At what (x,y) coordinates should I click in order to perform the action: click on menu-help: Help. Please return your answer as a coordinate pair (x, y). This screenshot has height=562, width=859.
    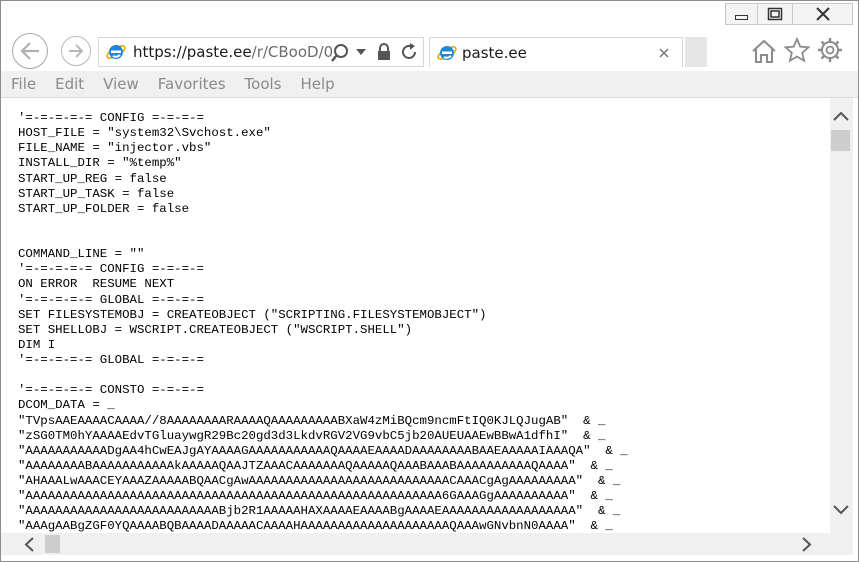
    Looking at the image, I should click on (318, 84).